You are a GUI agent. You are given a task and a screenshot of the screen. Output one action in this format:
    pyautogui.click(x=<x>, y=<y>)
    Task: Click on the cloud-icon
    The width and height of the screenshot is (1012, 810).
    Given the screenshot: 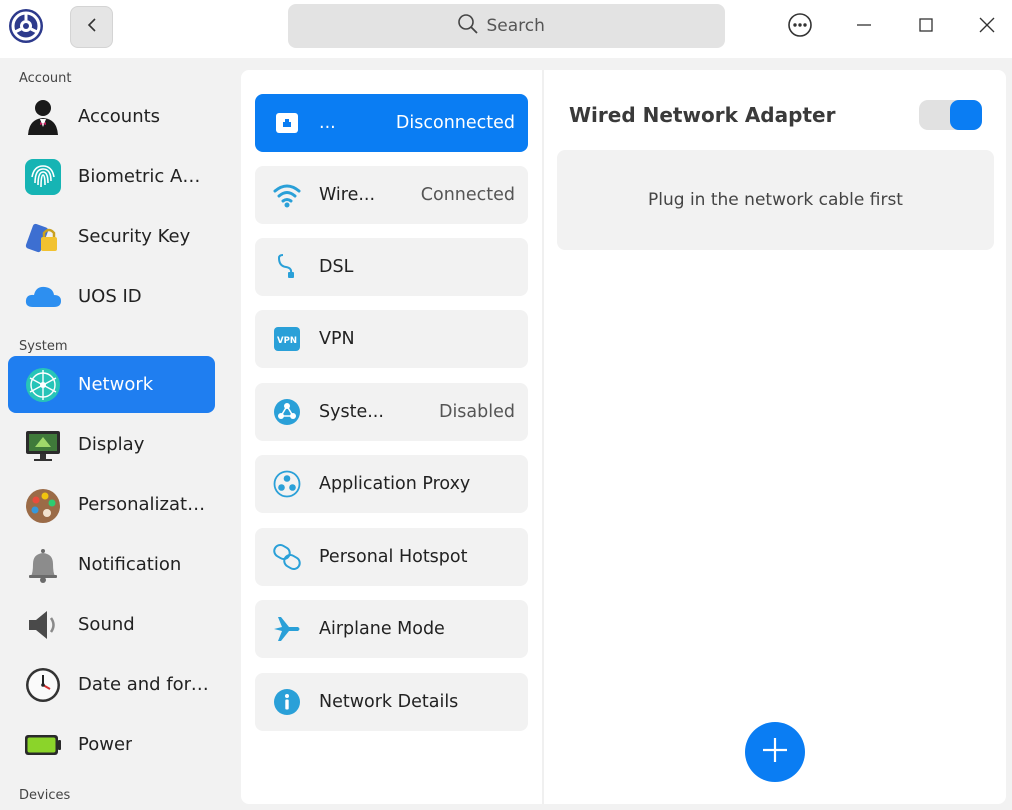 What is the action you would take?
    pyautogui.click(x=43, y=297)
    